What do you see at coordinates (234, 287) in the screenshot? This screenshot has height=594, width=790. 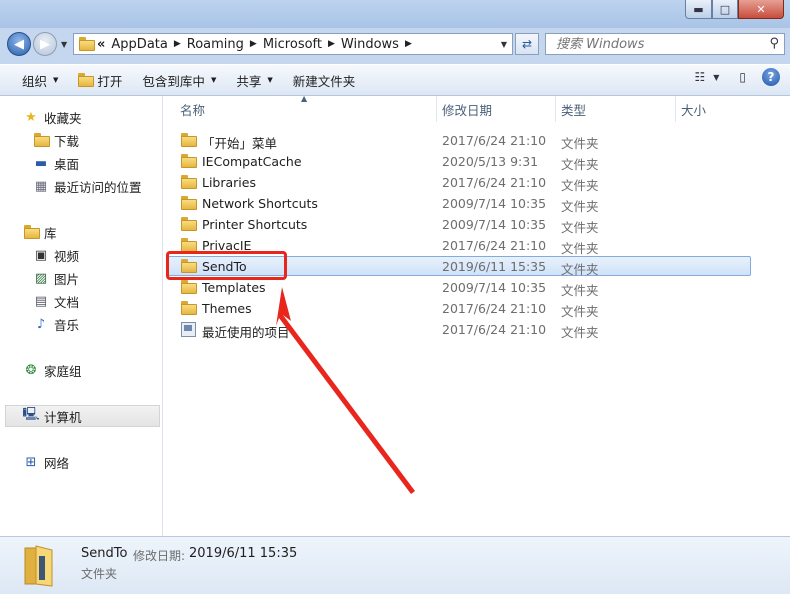 I see `file-name: Templates` at bounding box center [234, 287].